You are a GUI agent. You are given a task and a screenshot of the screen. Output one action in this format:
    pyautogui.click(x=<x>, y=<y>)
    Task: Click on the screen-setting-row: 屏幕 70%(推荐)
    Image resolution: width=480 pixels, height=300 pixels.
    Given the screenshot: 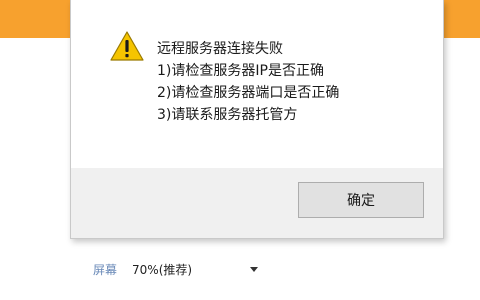 What is the action you would take?
    pyautogui.click(x=179, y=269)
    